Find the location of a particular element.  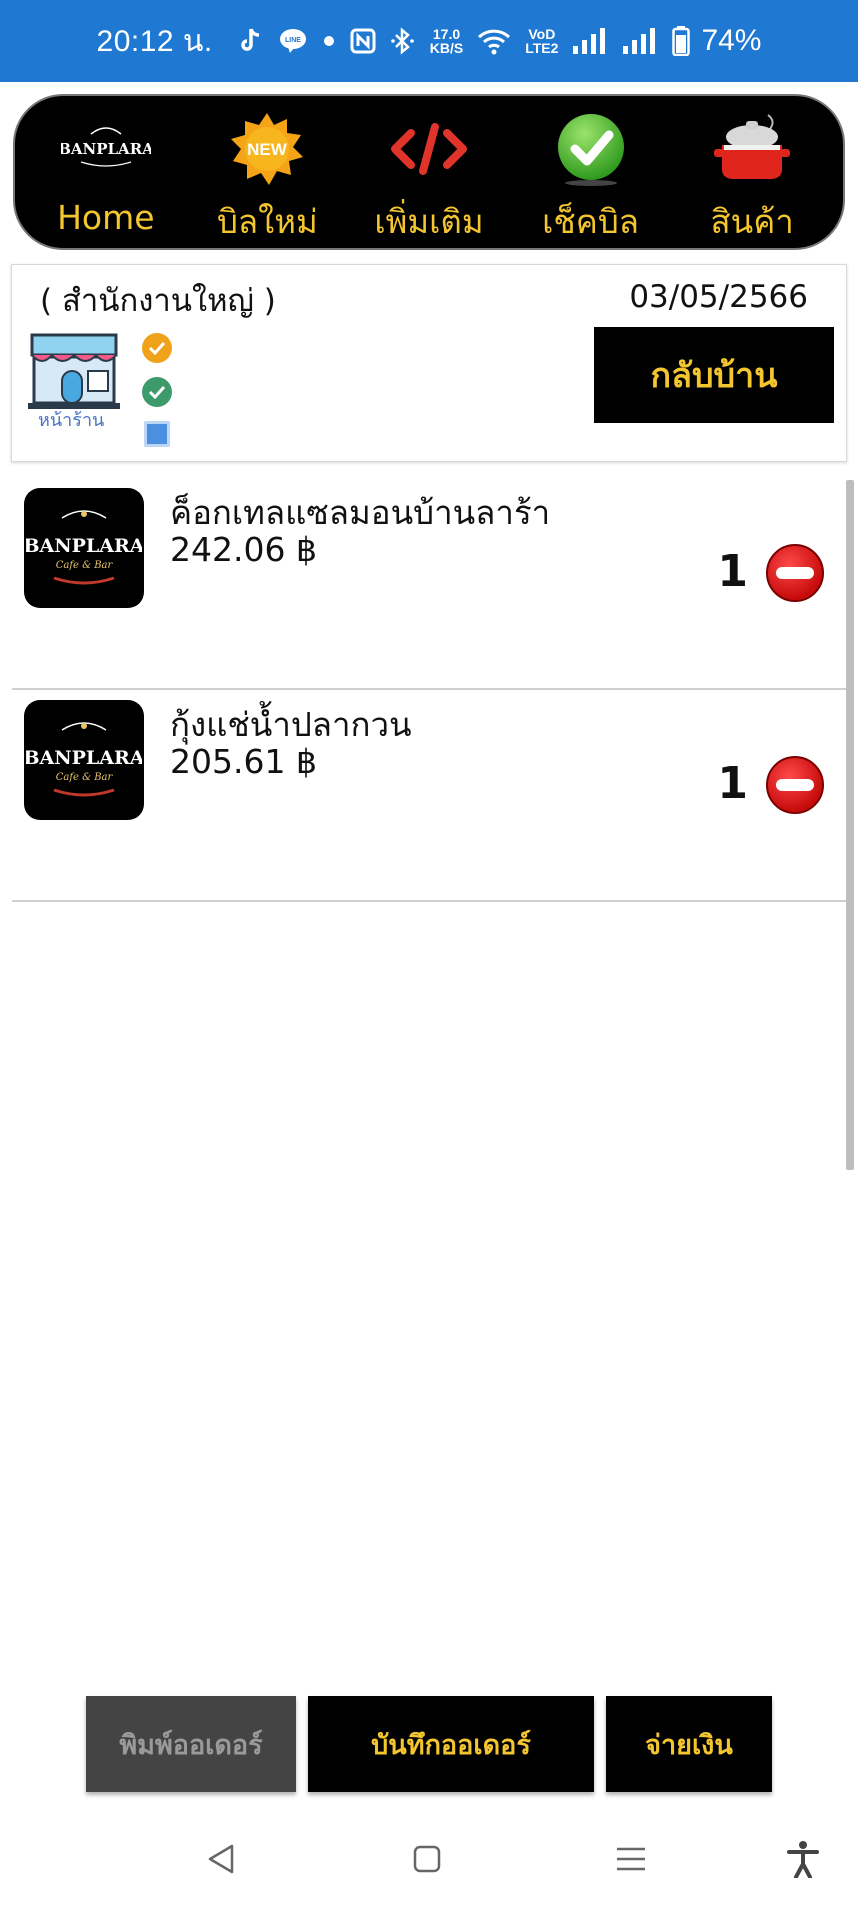

blue-square-icon is located at coordinates (157, 434).